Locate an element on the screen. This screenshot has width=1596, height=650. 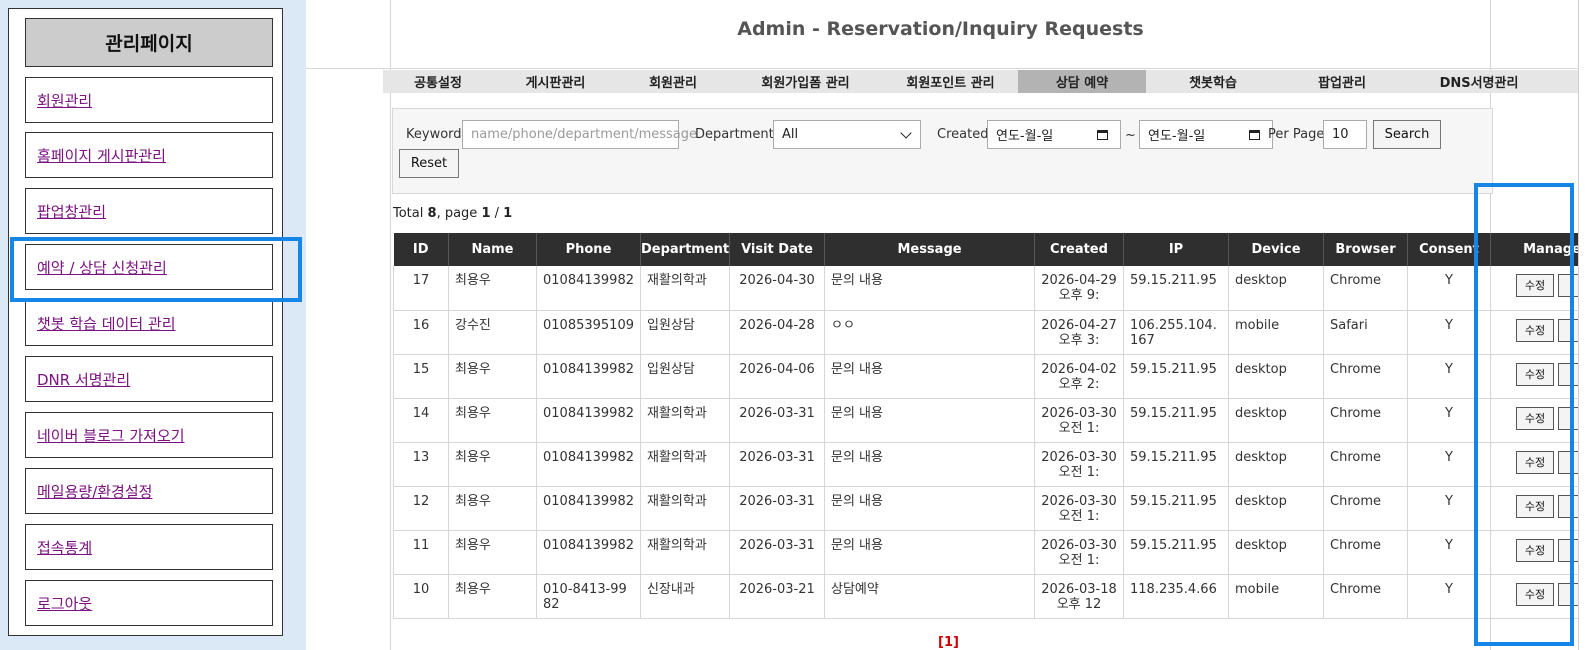
header-divider is located at coordinates (942, 68).